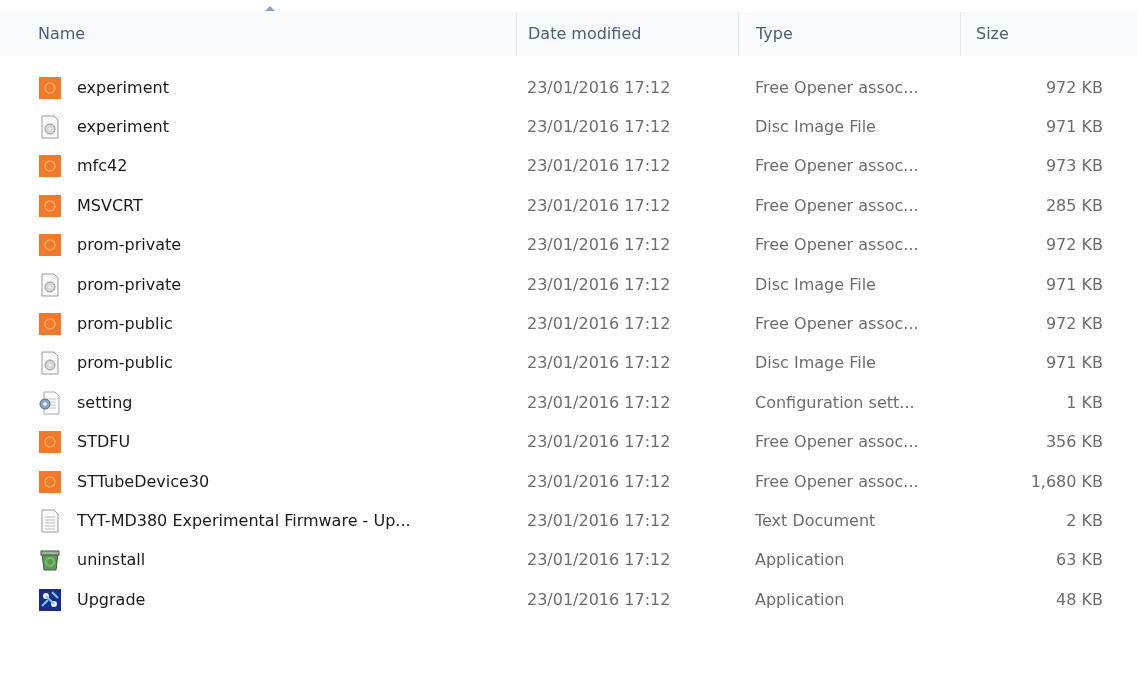 The height and width of the screenshot is (680, 1137). I want to click on table-cell: 1,680 KB, so click(1066, 481).